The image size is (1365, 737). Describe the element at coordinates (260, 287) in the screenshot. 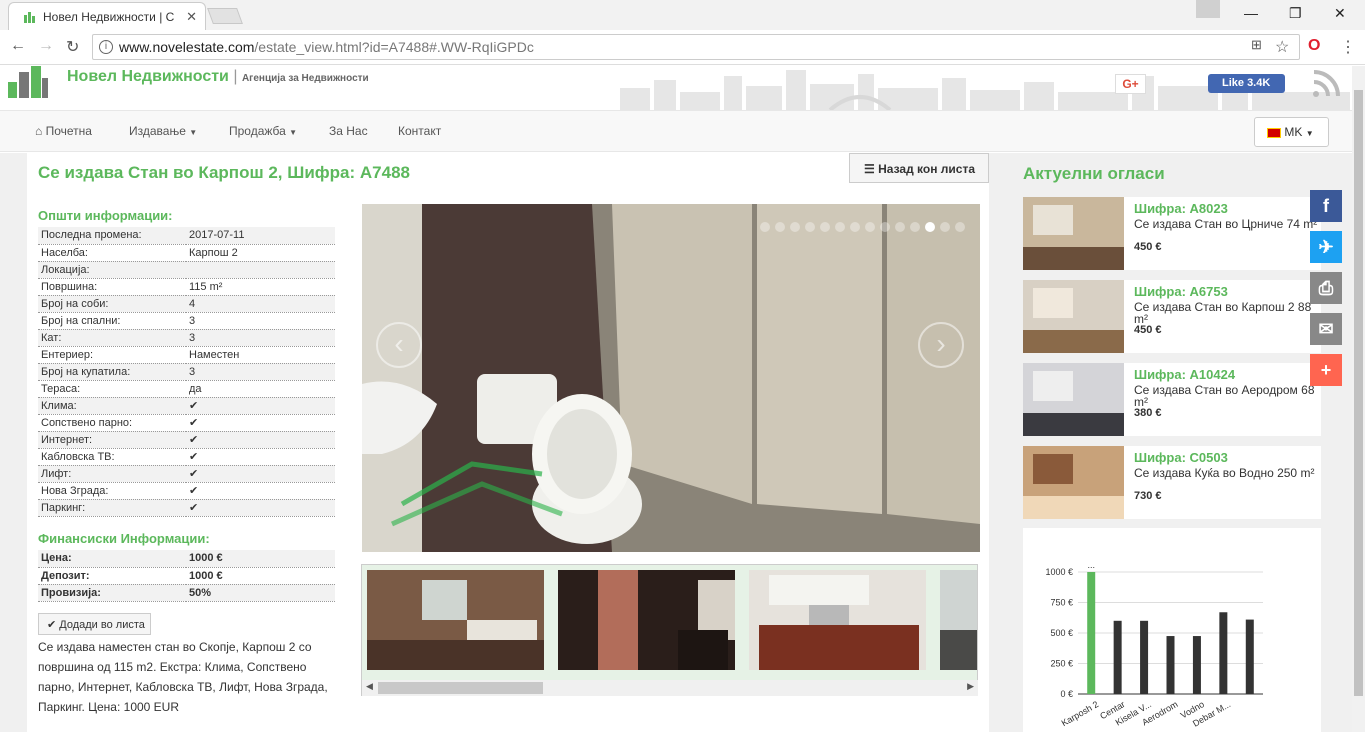

I see `info-value: 115 m²` at that location.